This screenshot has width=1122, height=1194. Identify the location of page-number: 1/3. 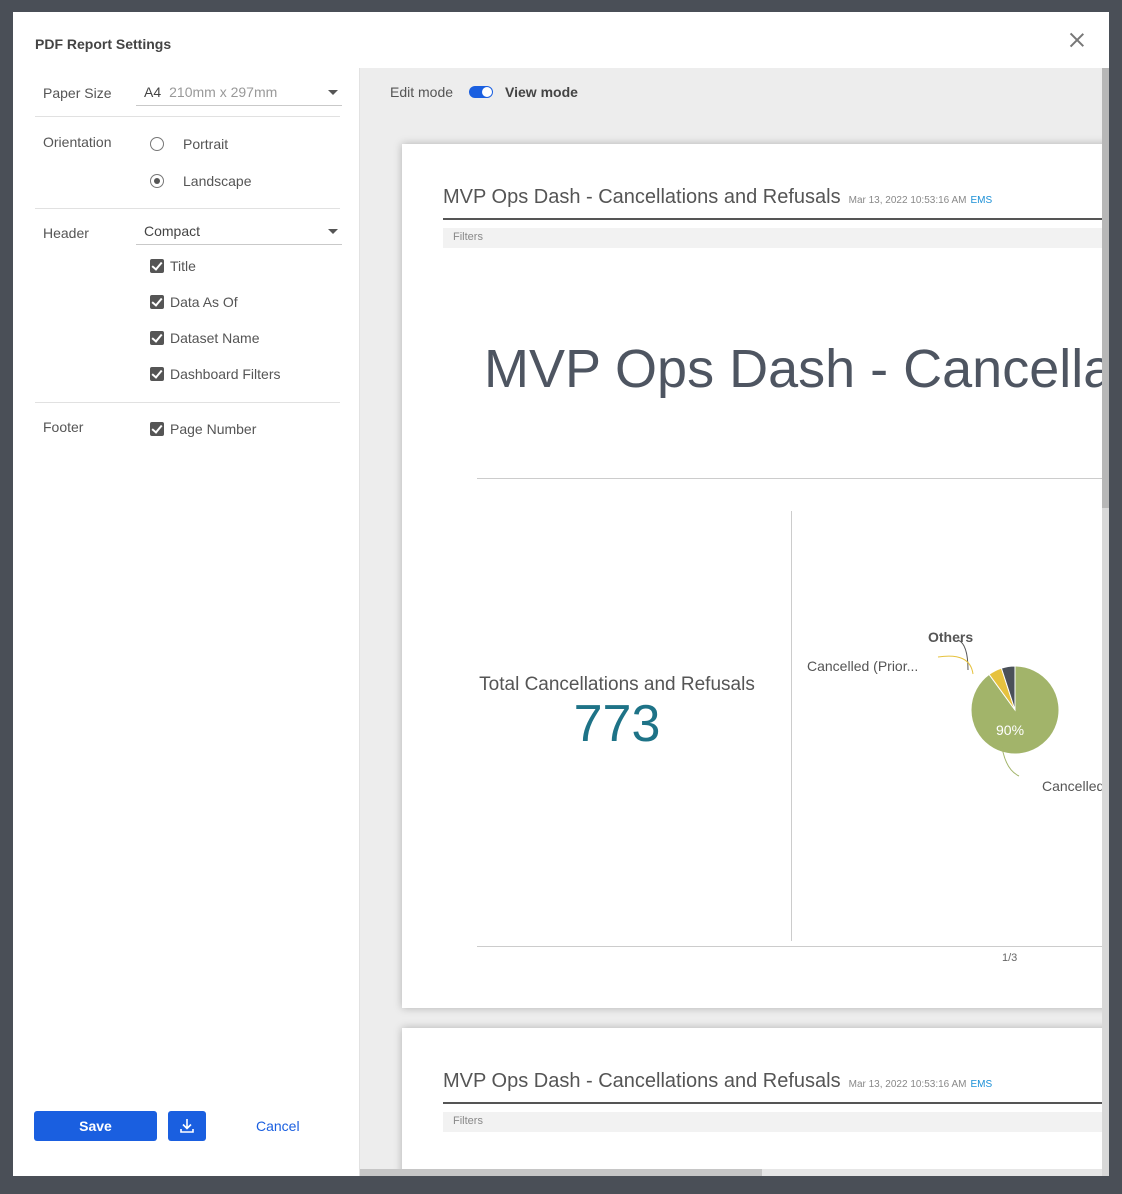
(1010, 958).